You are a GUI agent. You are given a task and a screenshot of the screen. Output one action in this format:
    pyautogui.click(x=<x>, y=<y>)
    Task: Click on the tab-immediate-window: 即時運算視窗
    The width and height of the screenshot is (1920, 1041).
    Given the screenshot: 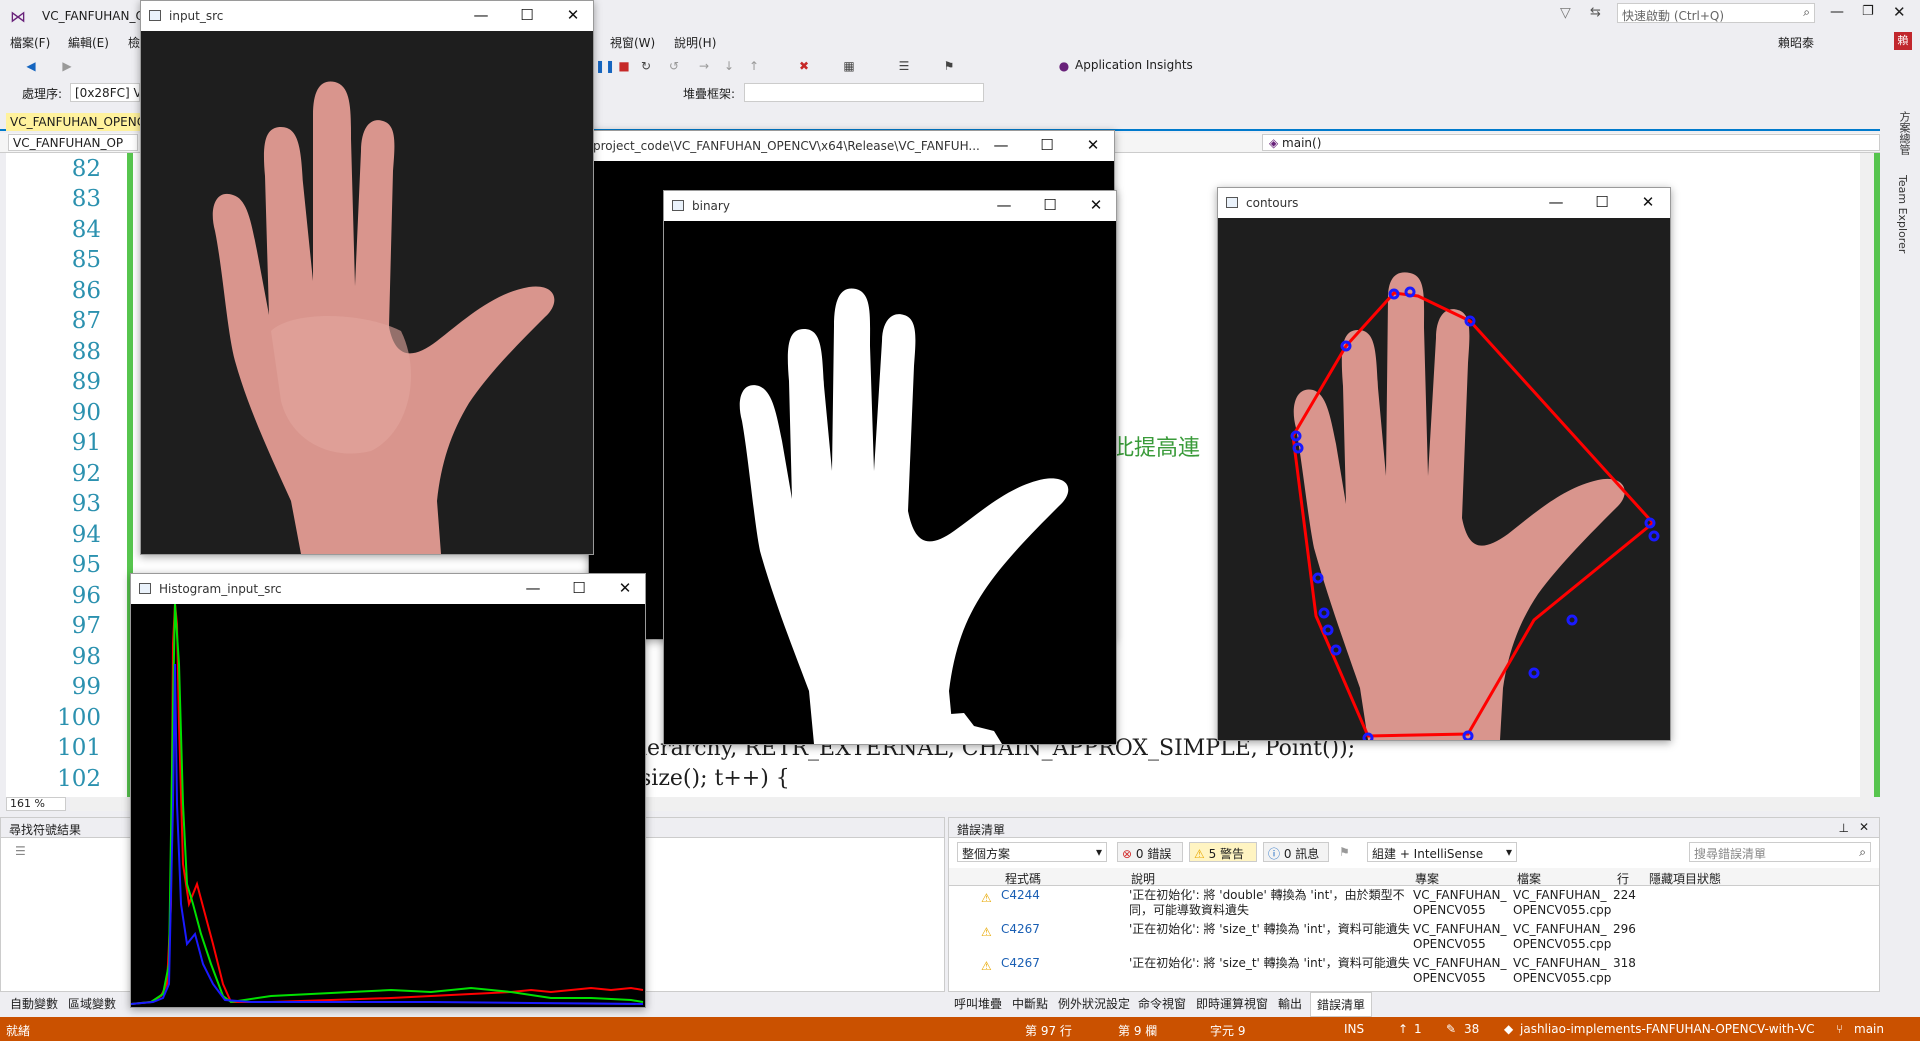 What is the action you would take?
    pyautogui.click(x=1232, y=1003)
    